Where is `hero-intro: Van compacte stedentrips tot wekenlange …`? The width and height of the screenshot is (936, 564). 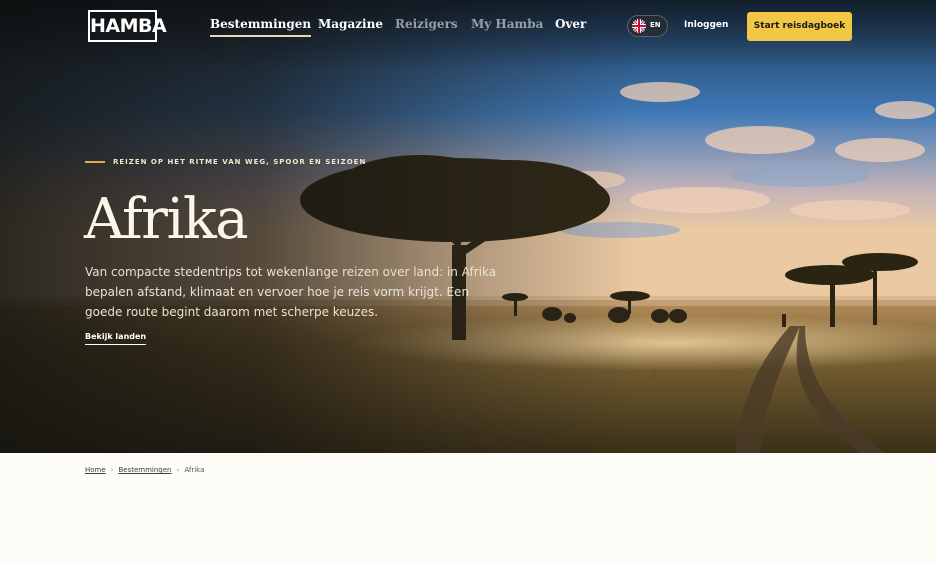 hero-intro: Van compacte stedentrips tot wekenlange … is located at coordinates (291, 292).